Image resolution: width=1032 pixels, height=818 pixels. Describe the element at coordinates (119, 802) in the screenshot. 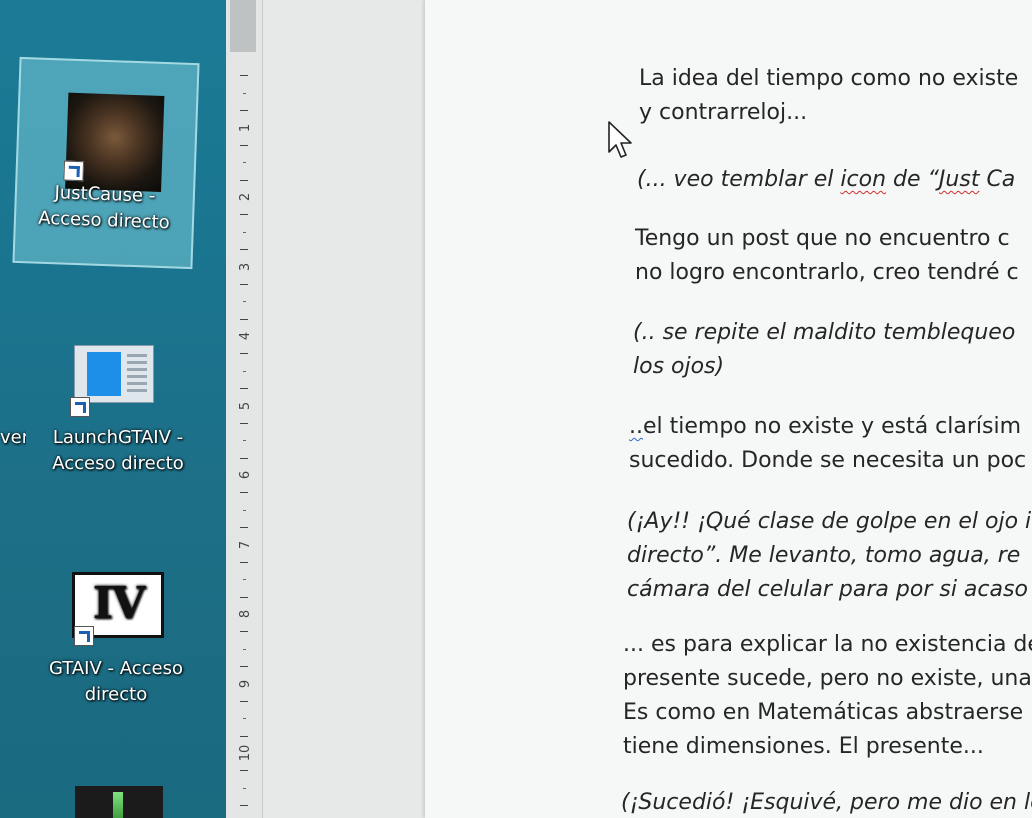

I see `partial-game-shortcut-icon` at that location.